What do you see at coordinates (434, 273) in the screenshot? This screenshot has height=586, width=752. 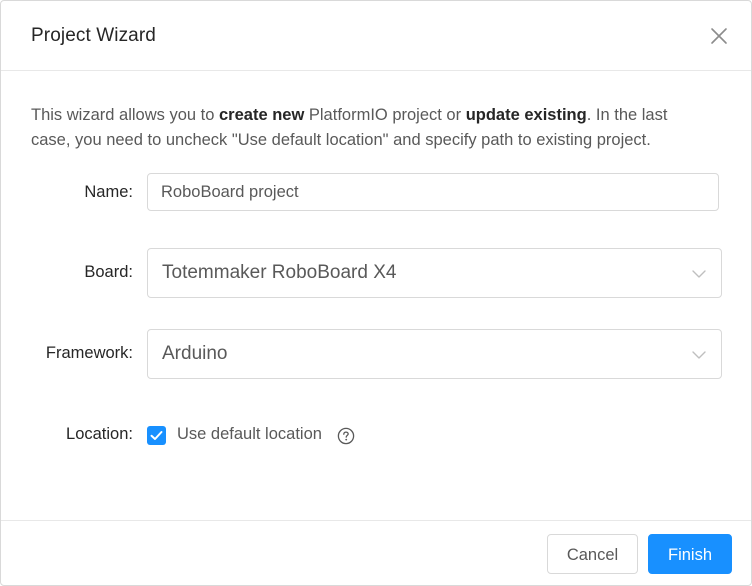 I see `board-select: Totemmaker RoboBoard X4` at bounding box center [434, 273].